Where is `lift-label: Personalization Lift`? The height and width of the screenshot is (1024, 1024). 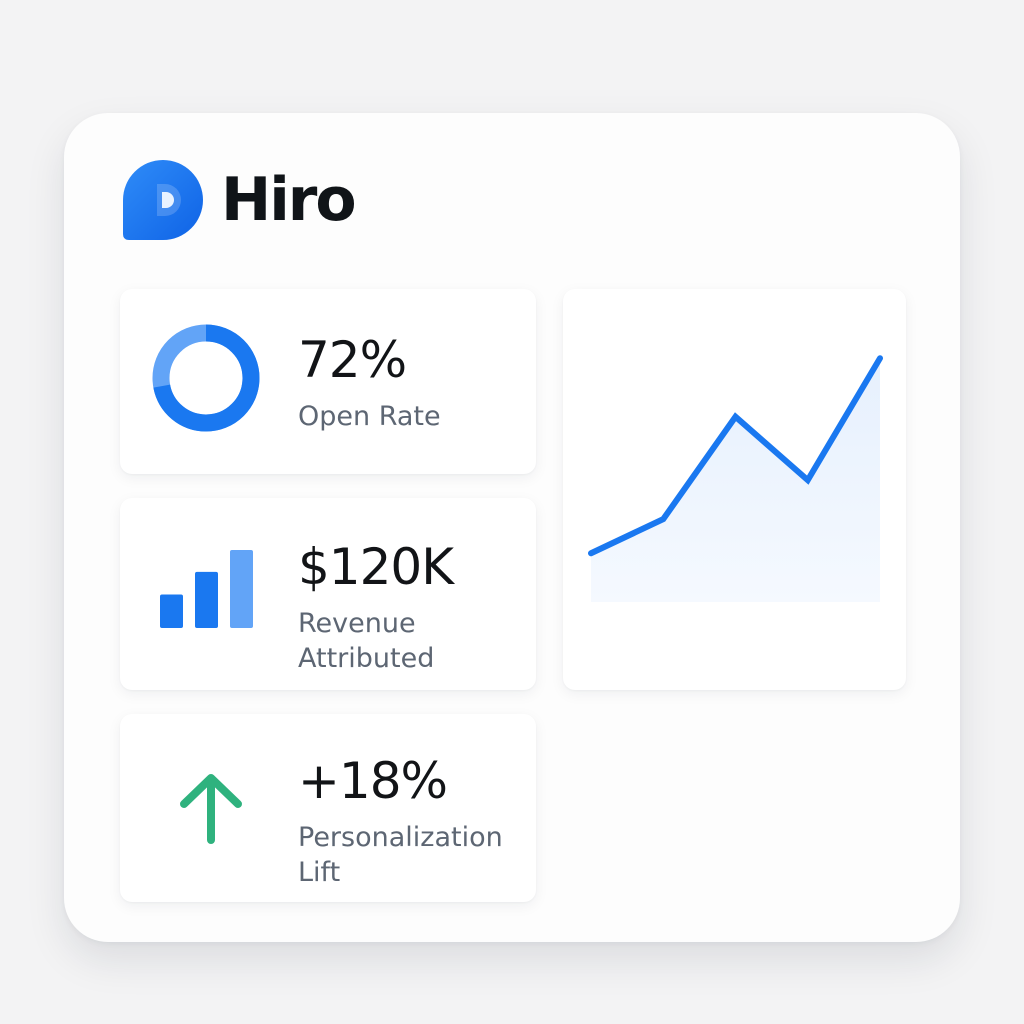
lift-label: Personalization Lift is located at coordinates (400, 855).